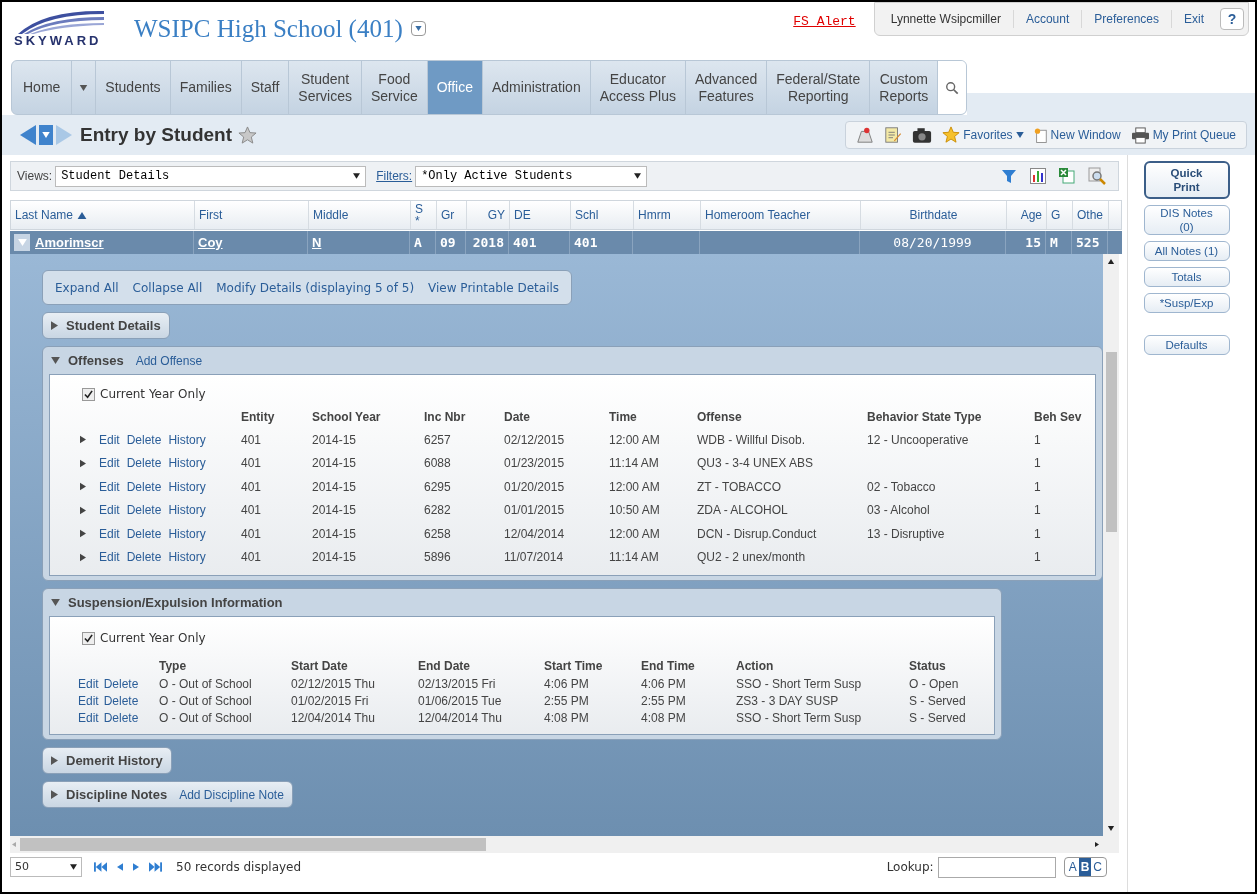 The height and width of the screenshot is (894, 1257). What do you see at coordinates (452, 215) in the screenshot?
I see `column-header: Gr` at bounding box center [452, 215].